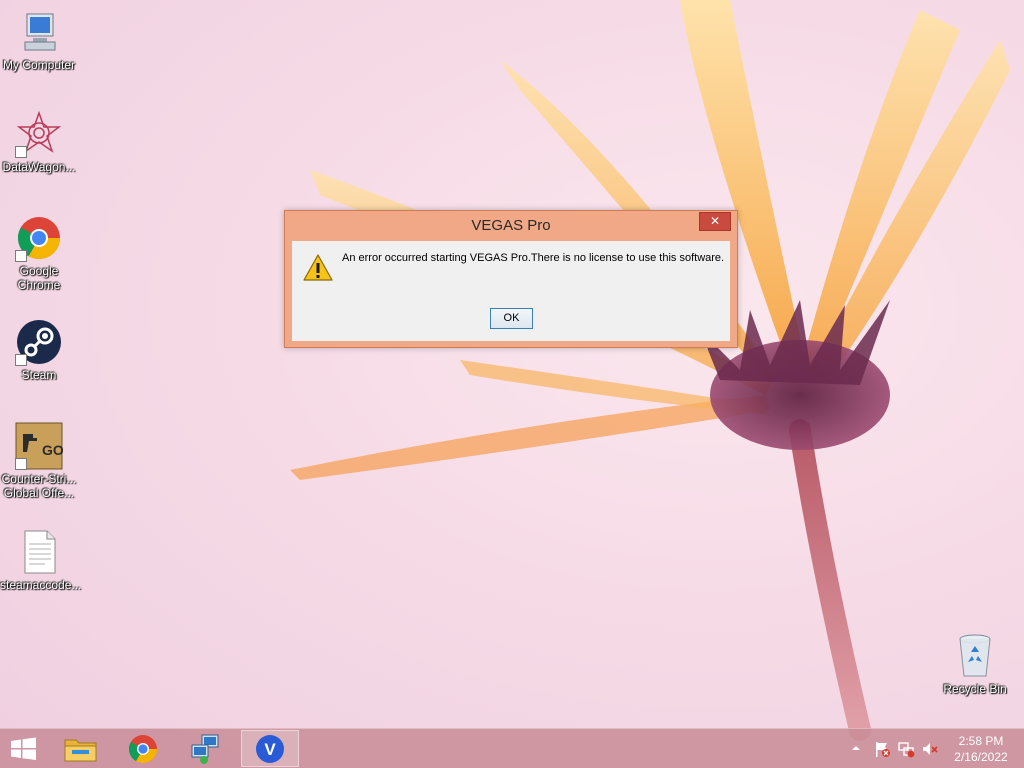  I want to click on folder-icon, so click(80, 750).